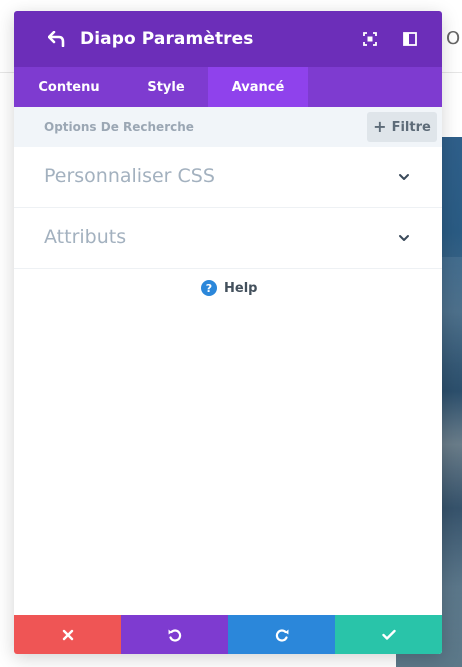 The width and height of the screenshot is (462, 667). I want to click on undo-icon, so click(174, 635).